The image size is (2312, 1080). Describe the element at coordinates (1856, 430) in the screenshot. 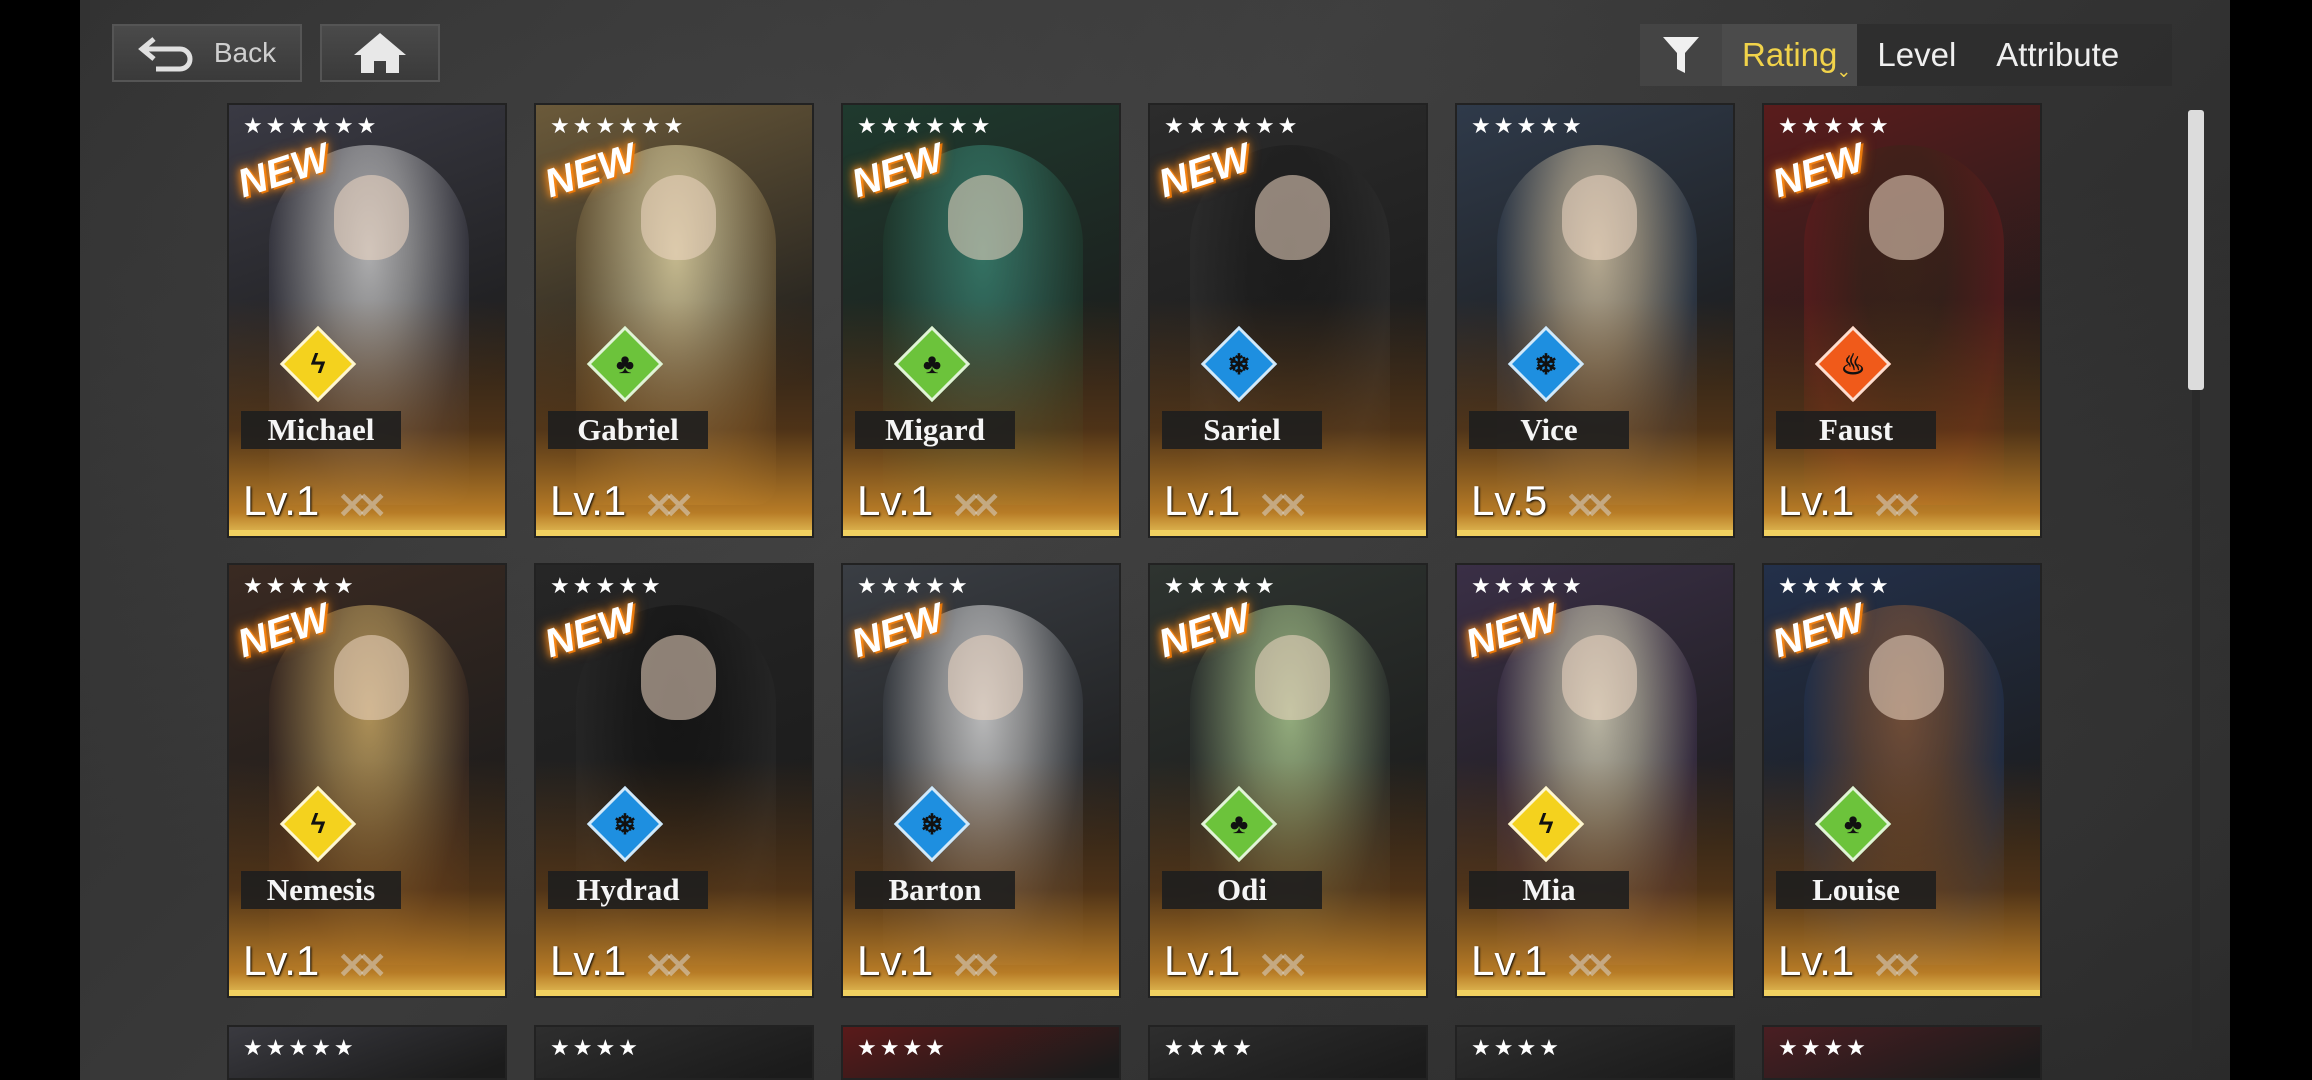

I see `character-name: Faust` at that location.